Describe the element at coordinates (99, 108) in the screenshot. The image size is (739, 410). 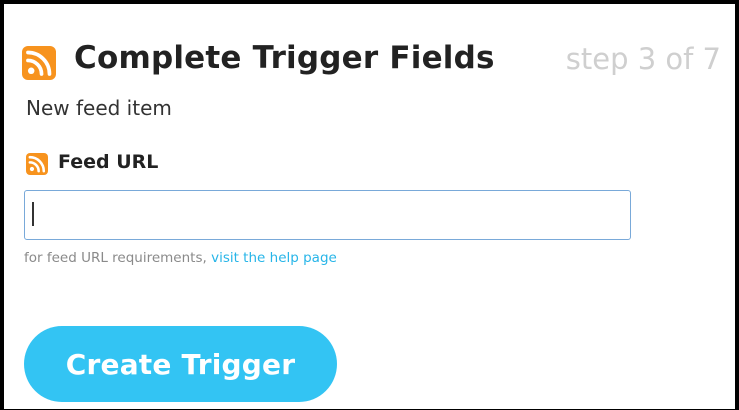
I see `trigger-subtitle: New feed item` at that location.